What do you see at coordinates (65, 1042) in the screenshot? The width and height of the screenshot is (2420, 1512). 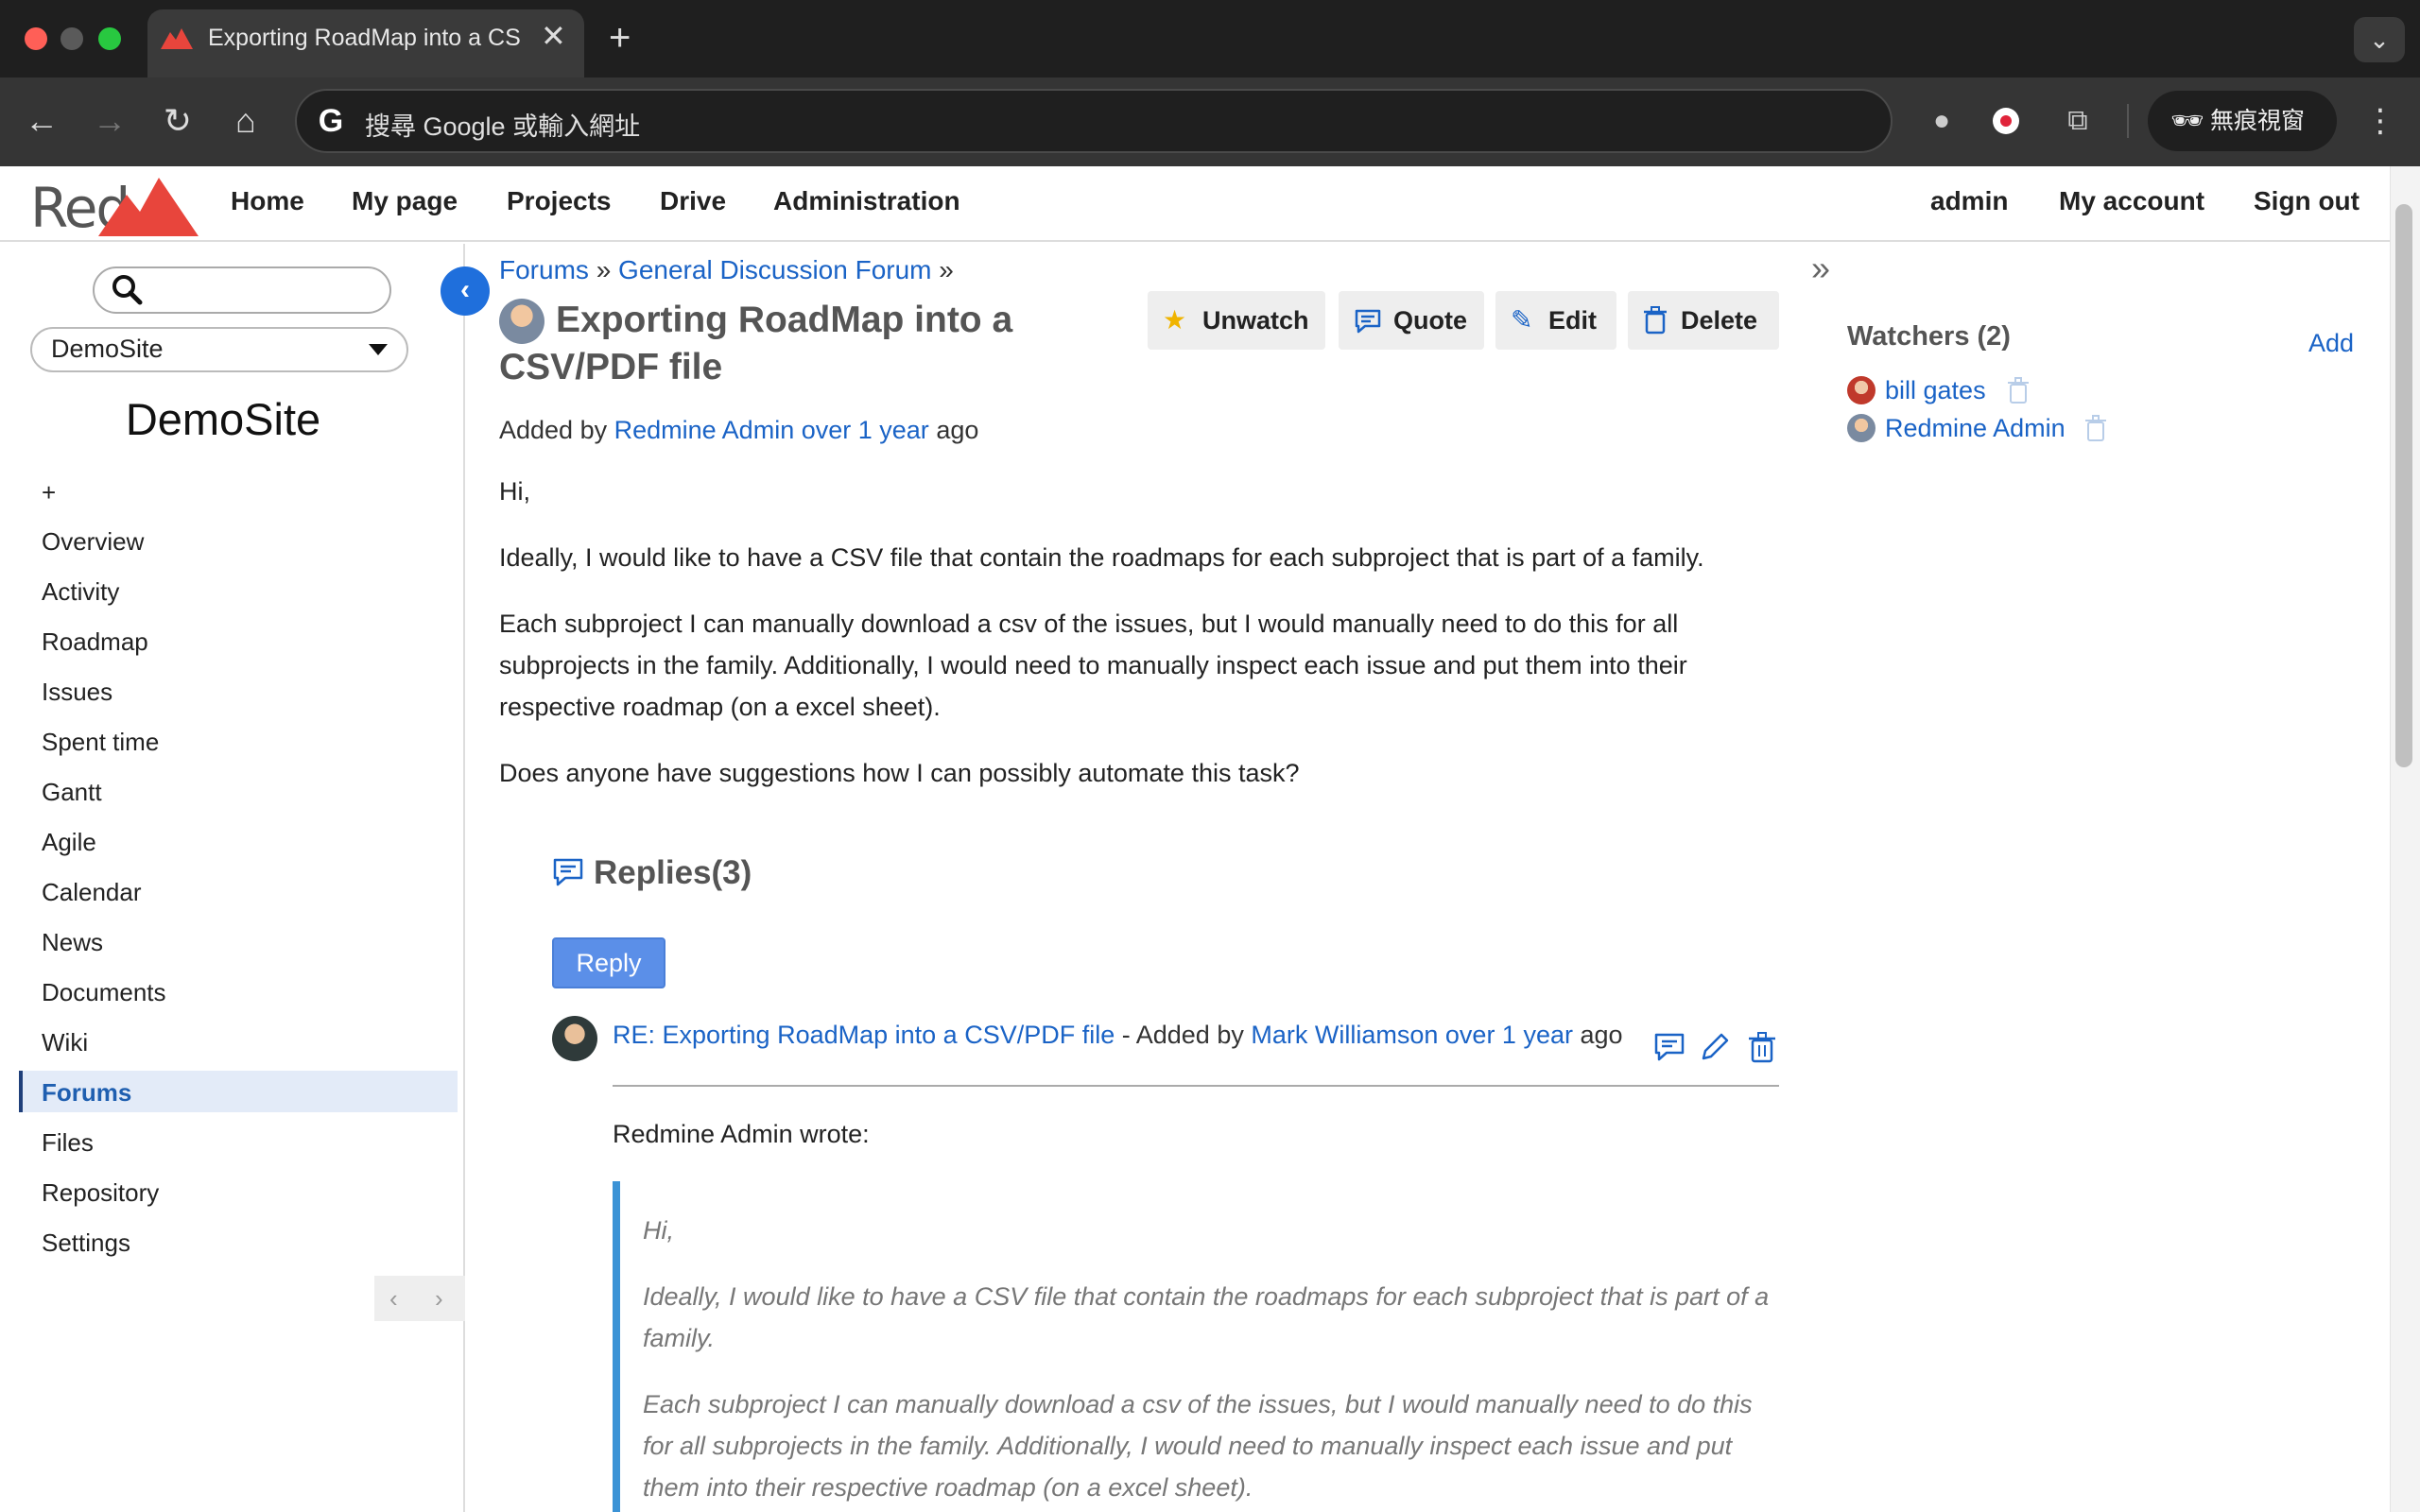 I see `sidebar-item-wiki: Wiki` at bounding box center [65, 1042].